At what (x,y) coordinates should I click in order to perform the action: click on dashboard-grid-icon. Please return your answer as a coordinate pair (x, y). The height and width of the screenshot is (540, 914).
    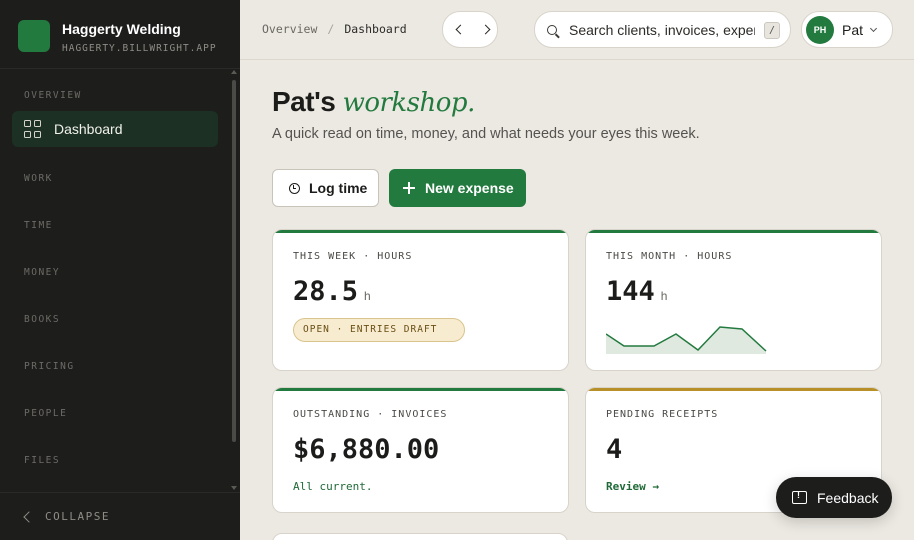
    Looking at the image, I should click on (33, 129).